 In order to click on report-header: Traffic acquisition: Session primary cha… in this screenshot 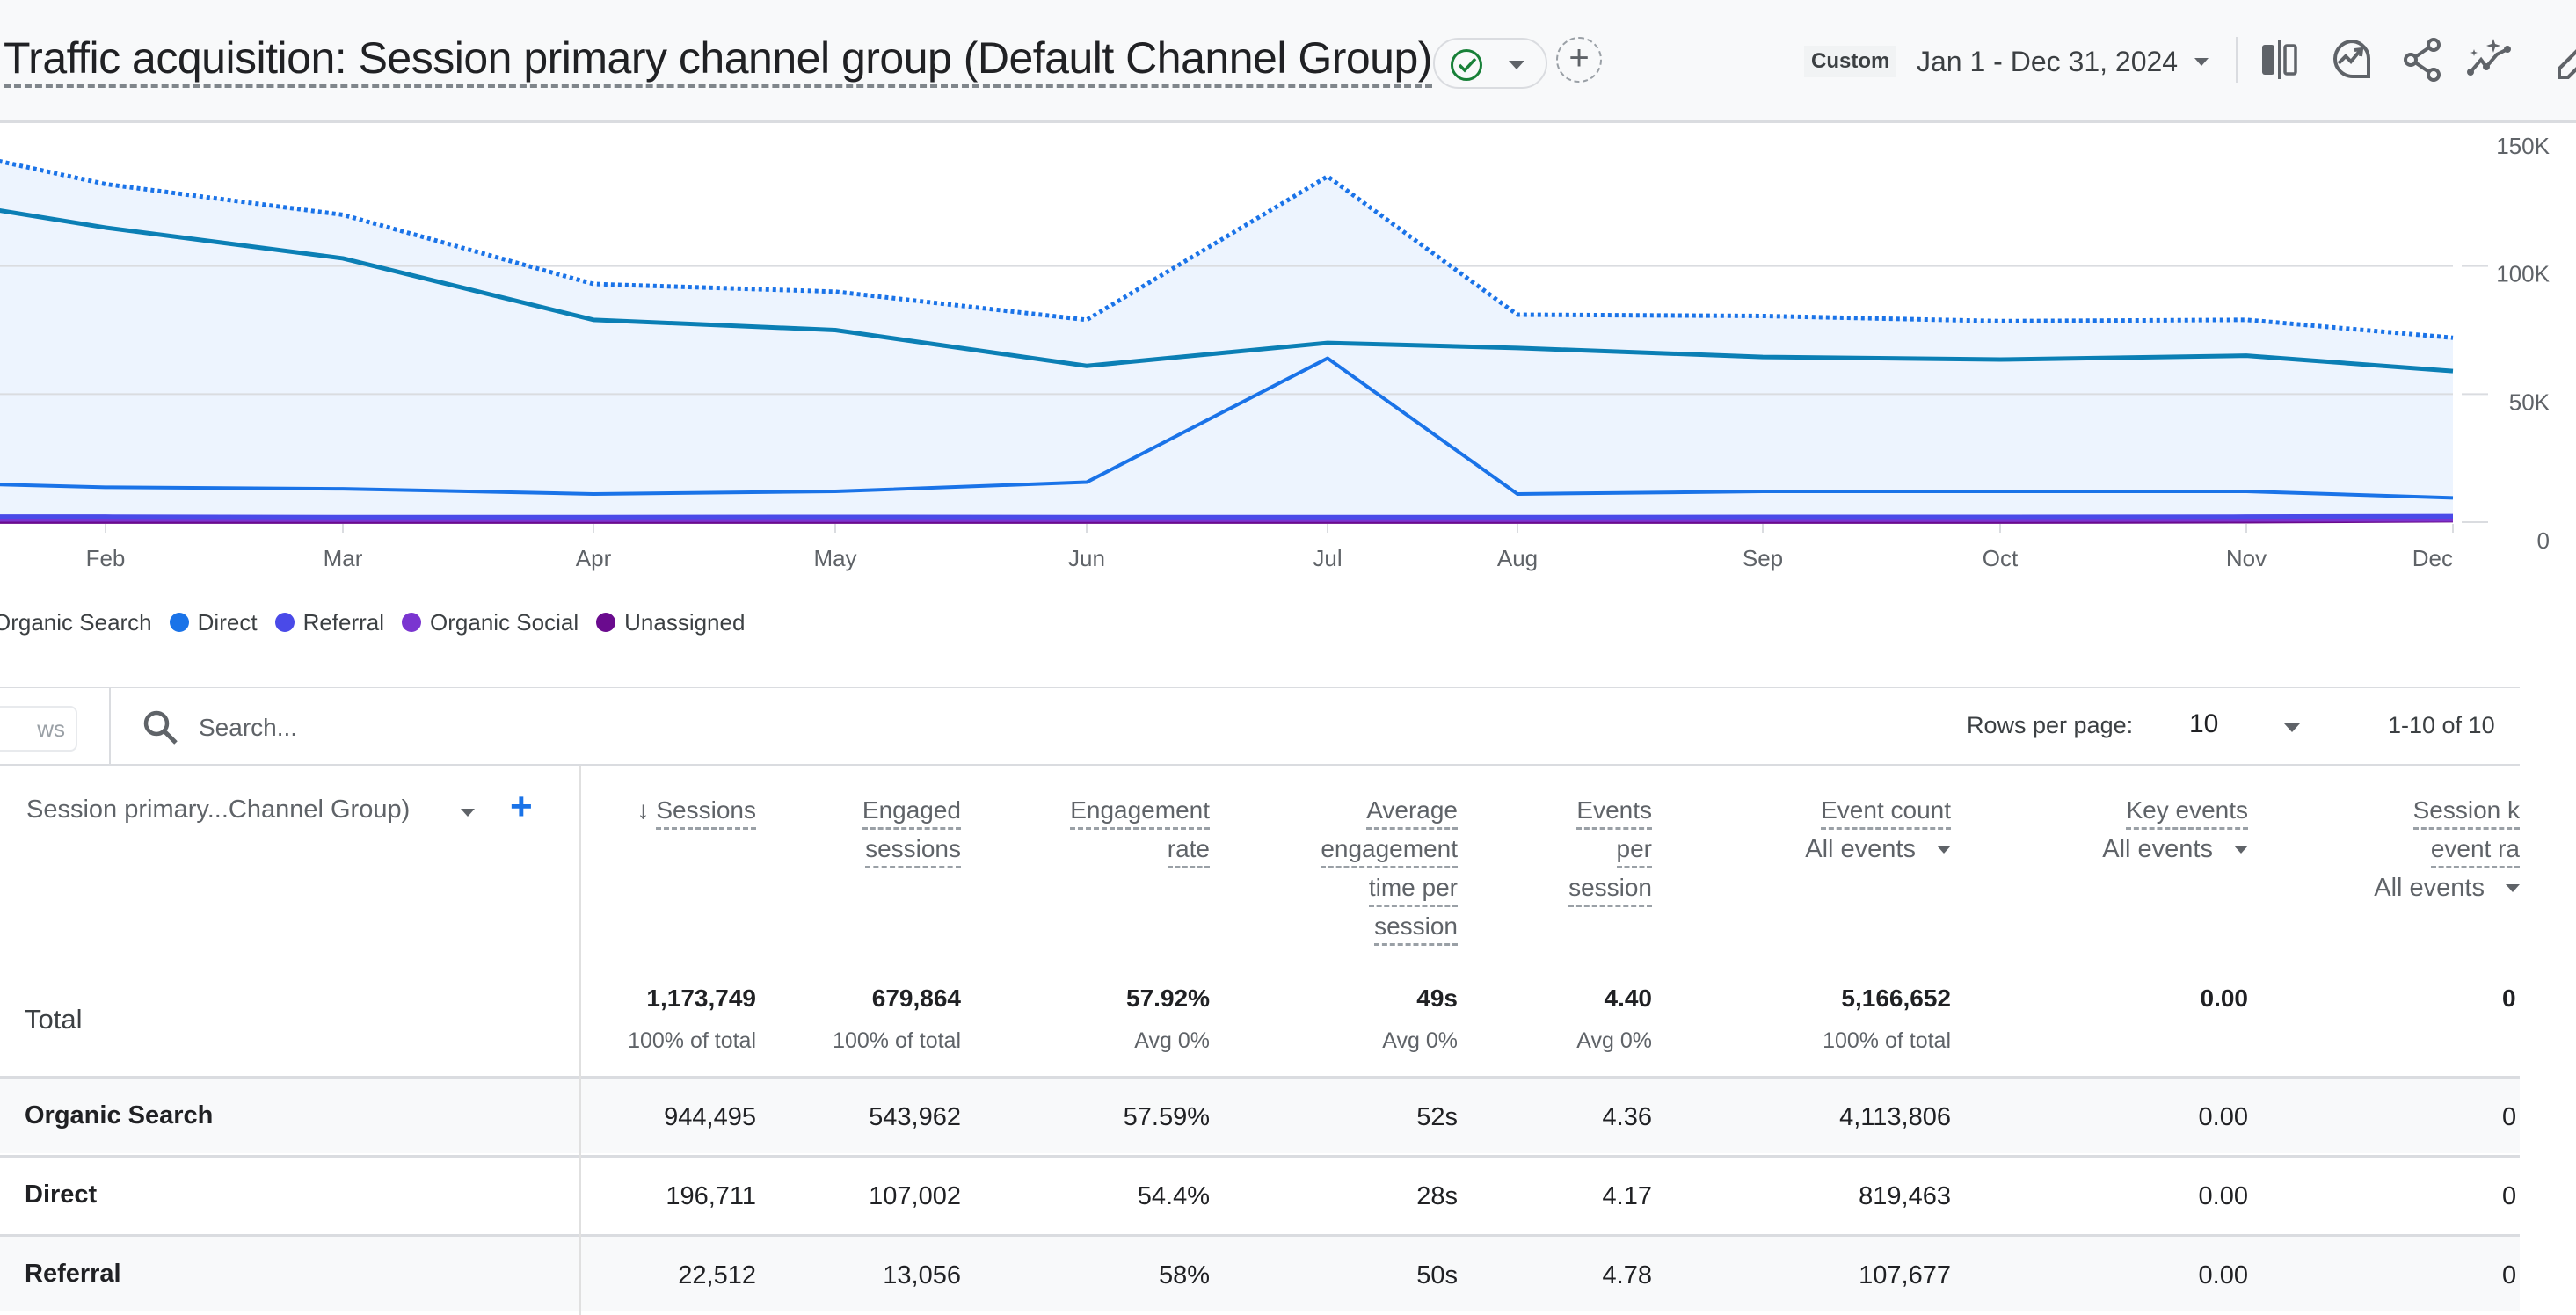, I will do `click(1288, 61)`.